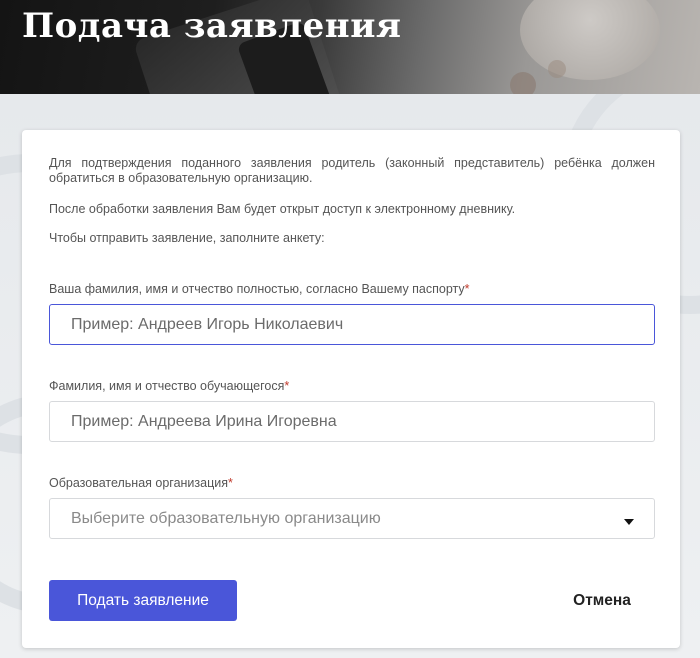 This screenshot has width=700, height=658. I want to click on page-title: Подача заявления, so click(212, 26).